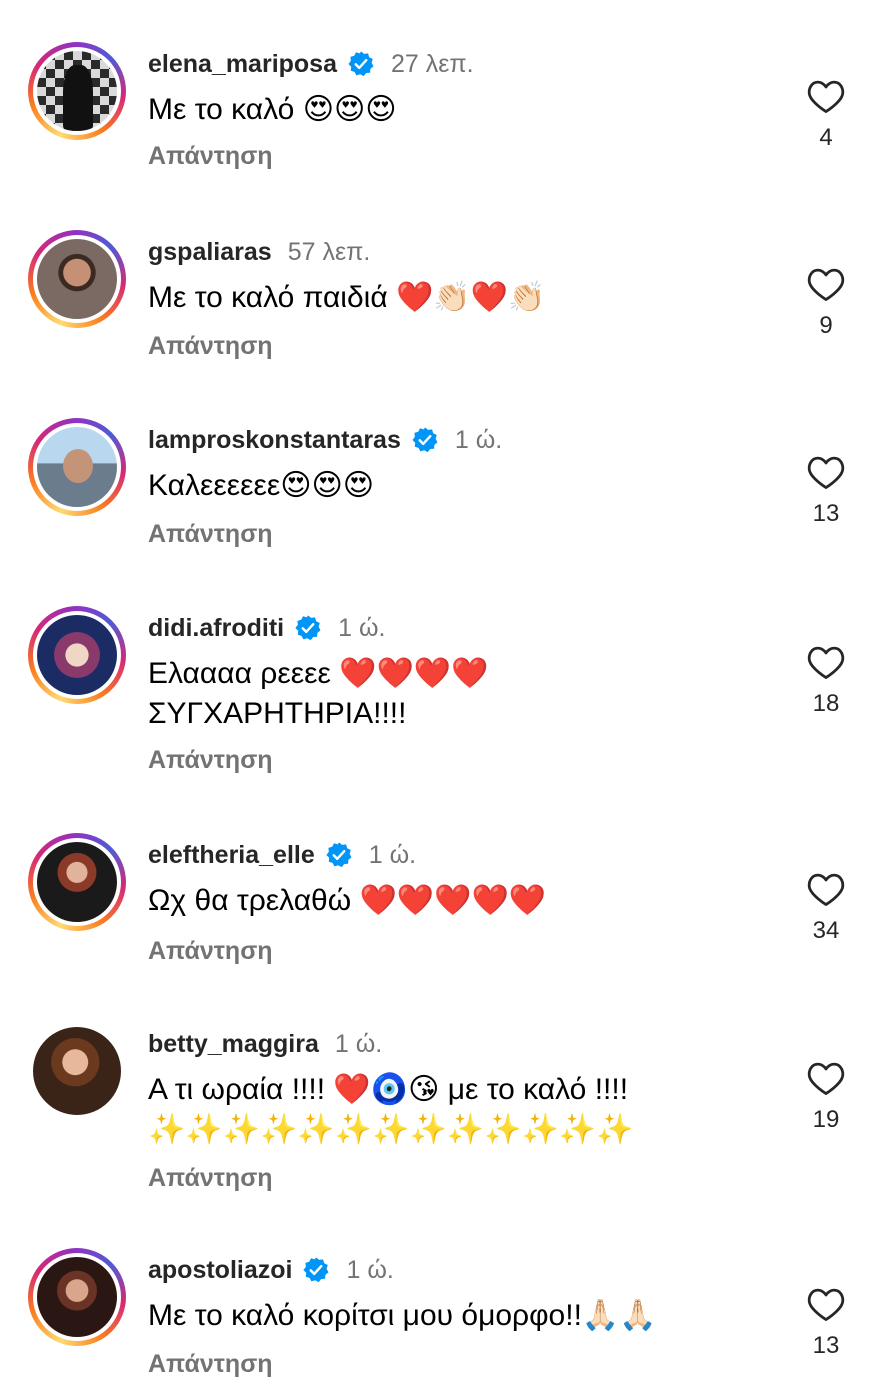 The height and width of the screenshot is (1400, 889). I want to click on comment-text: Με το καλό παιδιά ❤️👏🏻❤️👏🏻, so click(347, 297).